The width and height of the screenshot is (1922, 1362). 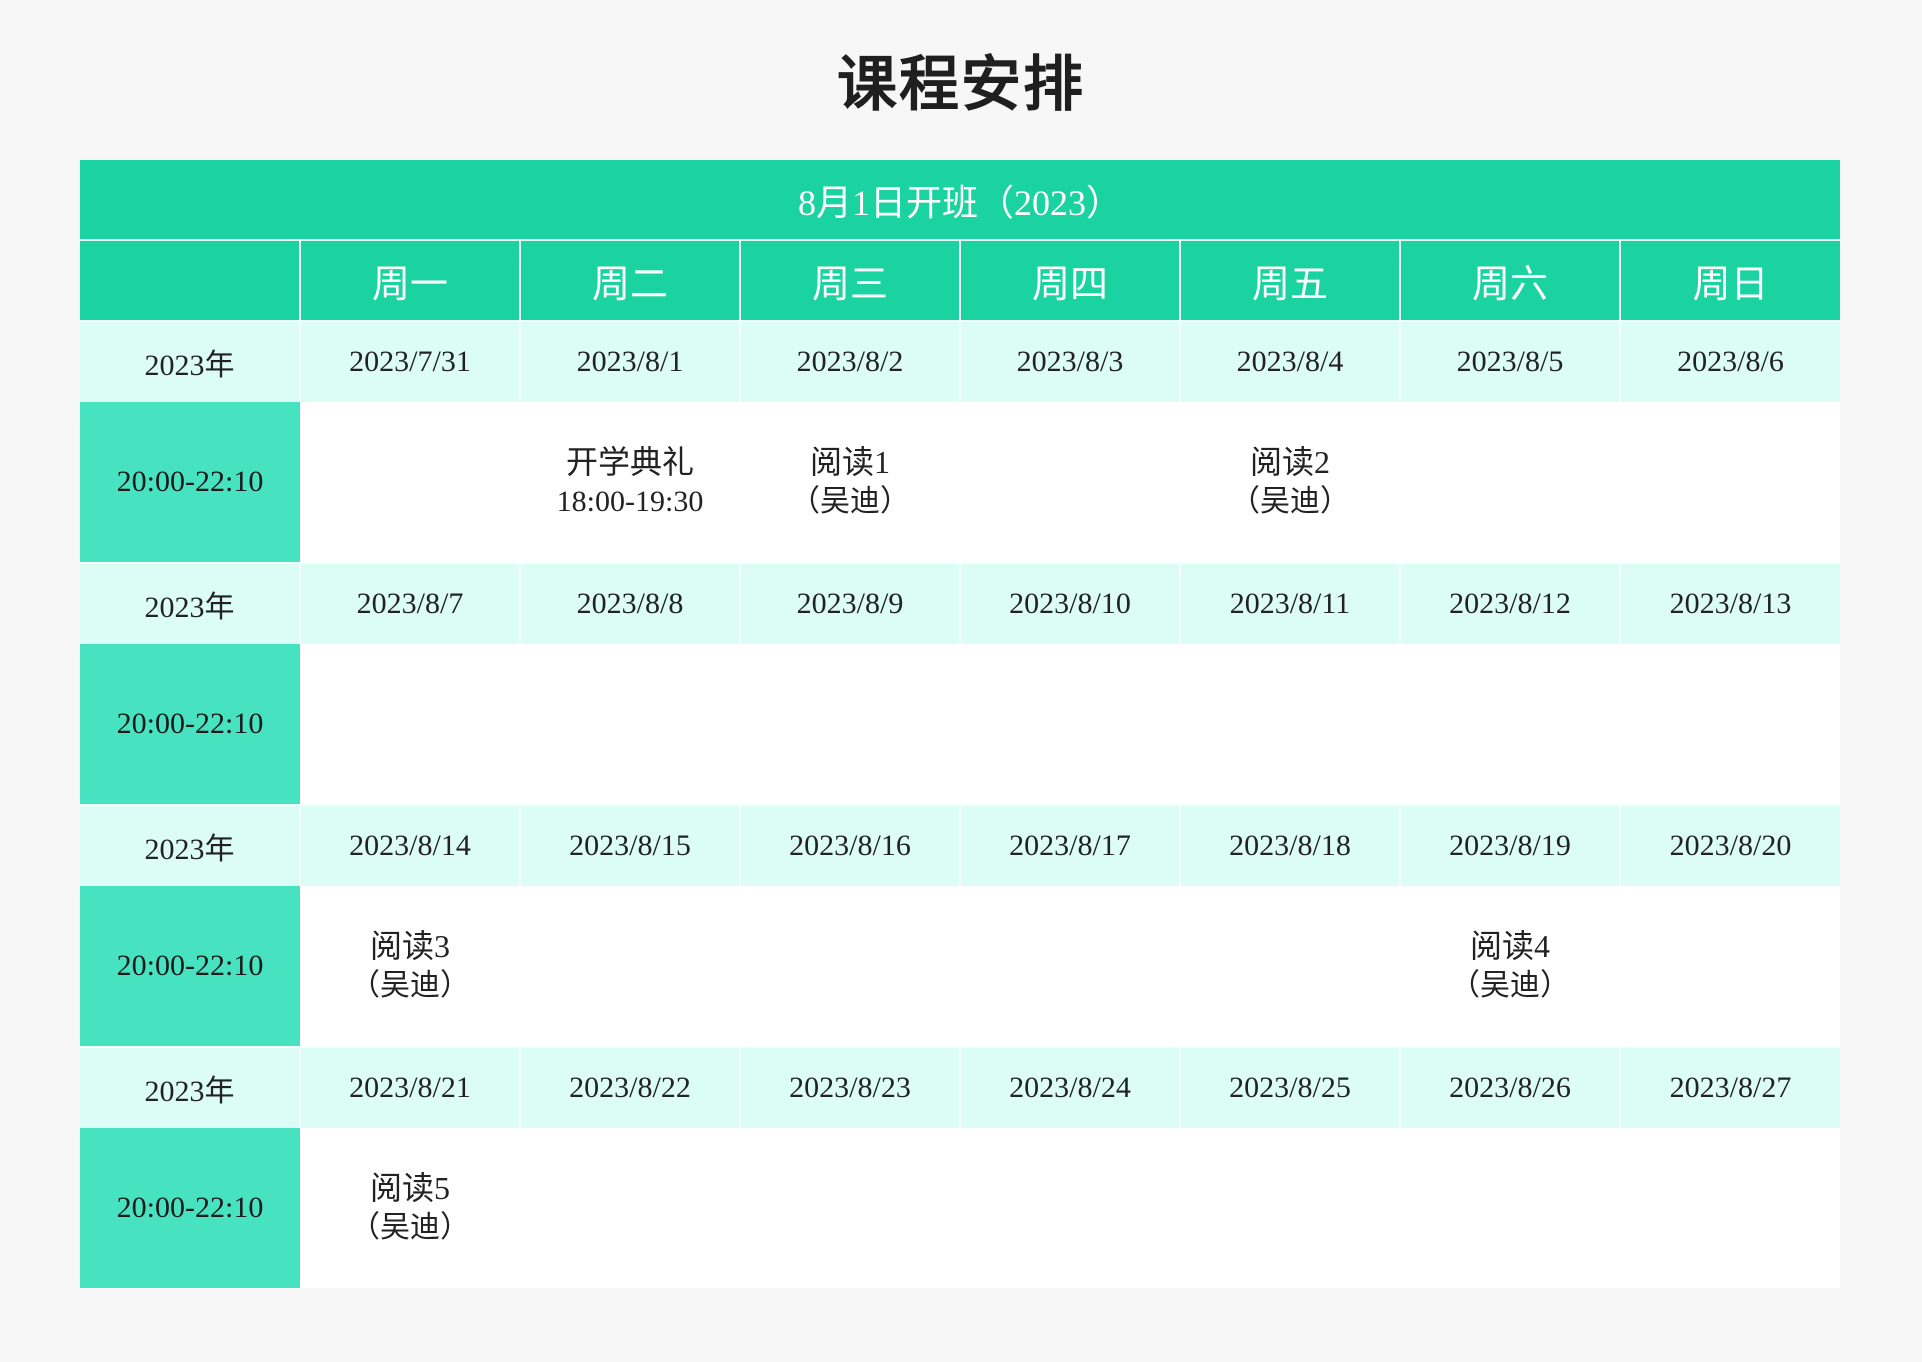 What do you see at coordinates (1069, 603) in the screenshot?
I see `date-cell: 2023/8/10` at bounding box center [1069, 603].